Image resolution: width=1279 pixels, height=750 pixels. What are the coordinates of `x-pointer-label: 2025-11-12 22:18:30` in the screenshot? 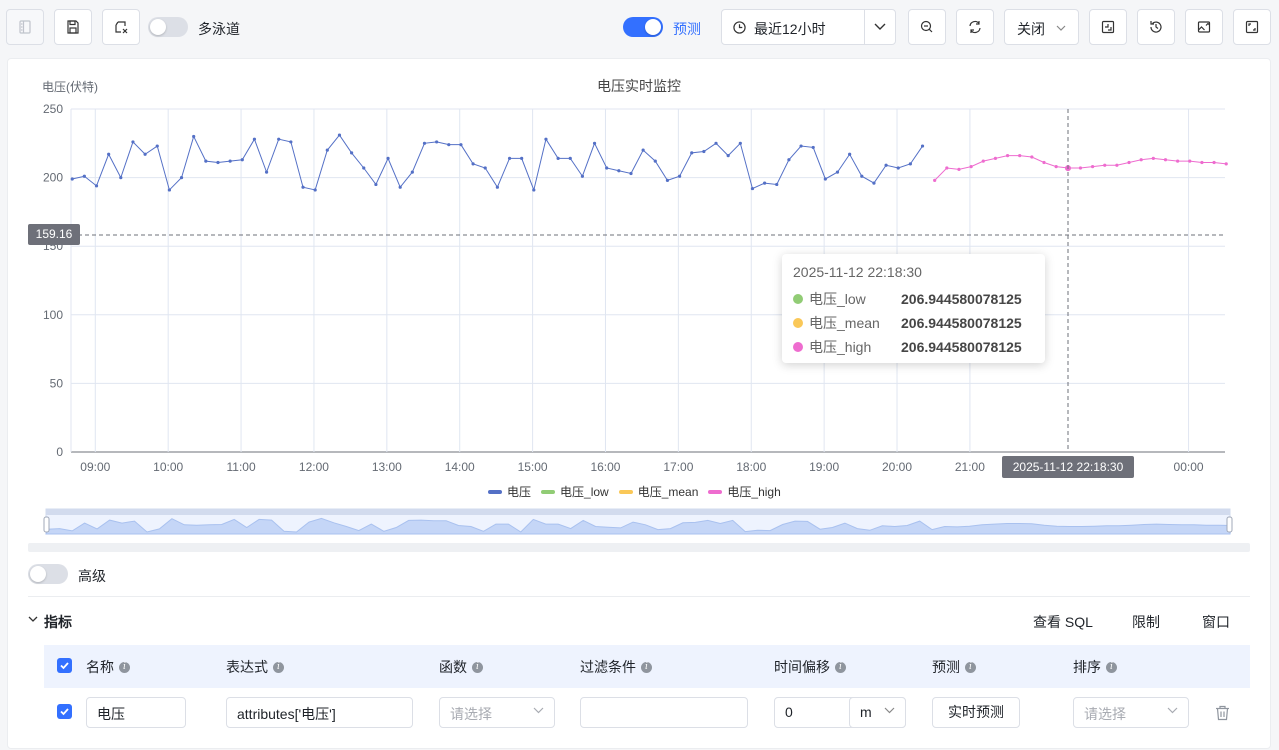 It's located at (1068, 467).